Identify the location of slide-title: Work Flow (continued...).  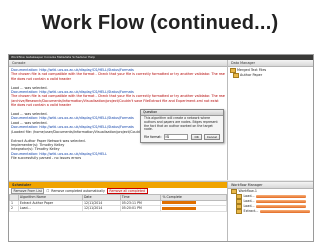
(160, 23).